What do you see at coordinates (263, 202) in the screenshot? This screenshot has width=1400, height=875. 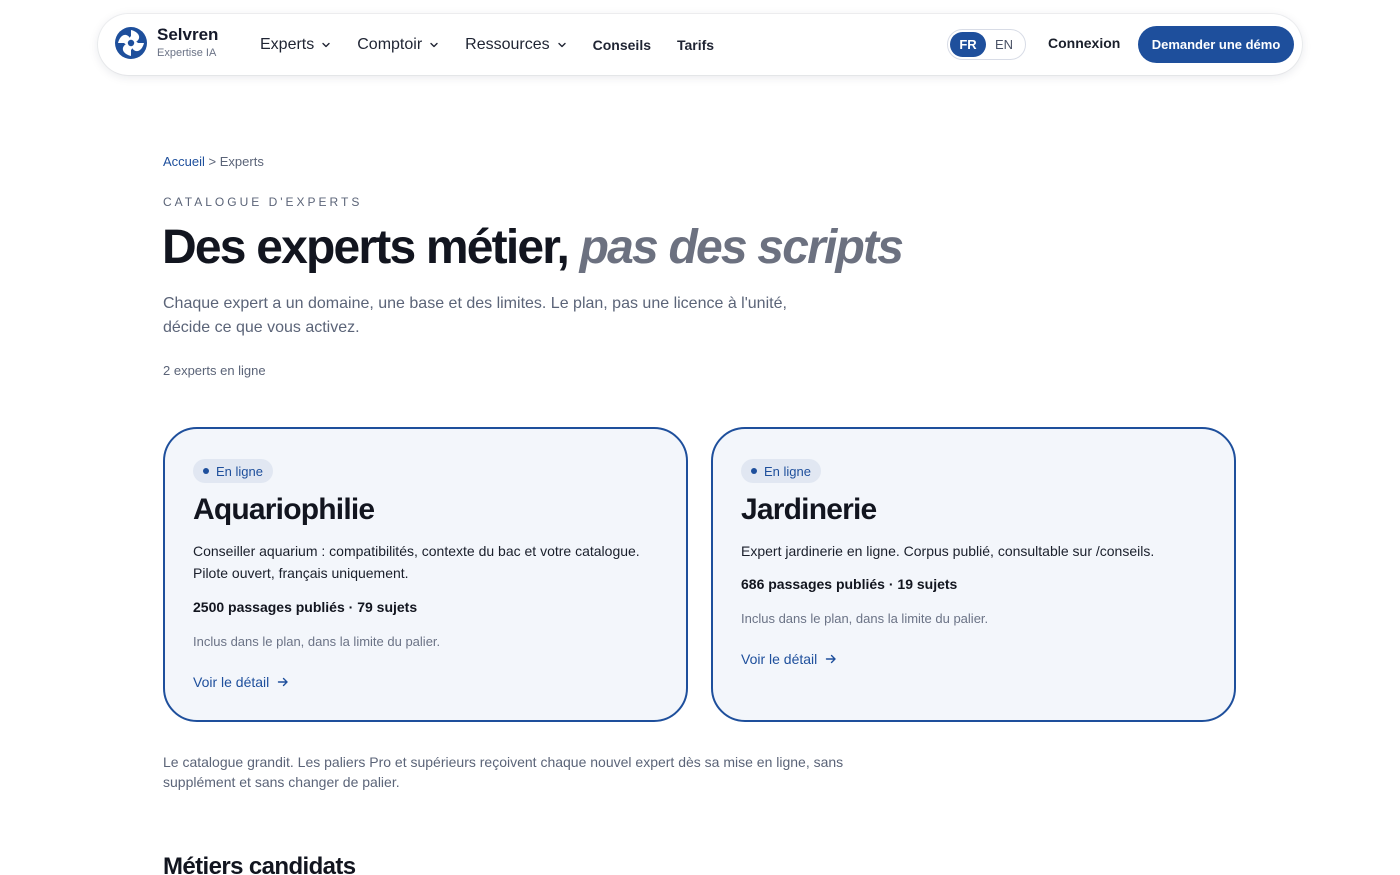 I see `section-eyebrow: CATALOGUE D'EXPERTS` at bounding box center [263, 202].